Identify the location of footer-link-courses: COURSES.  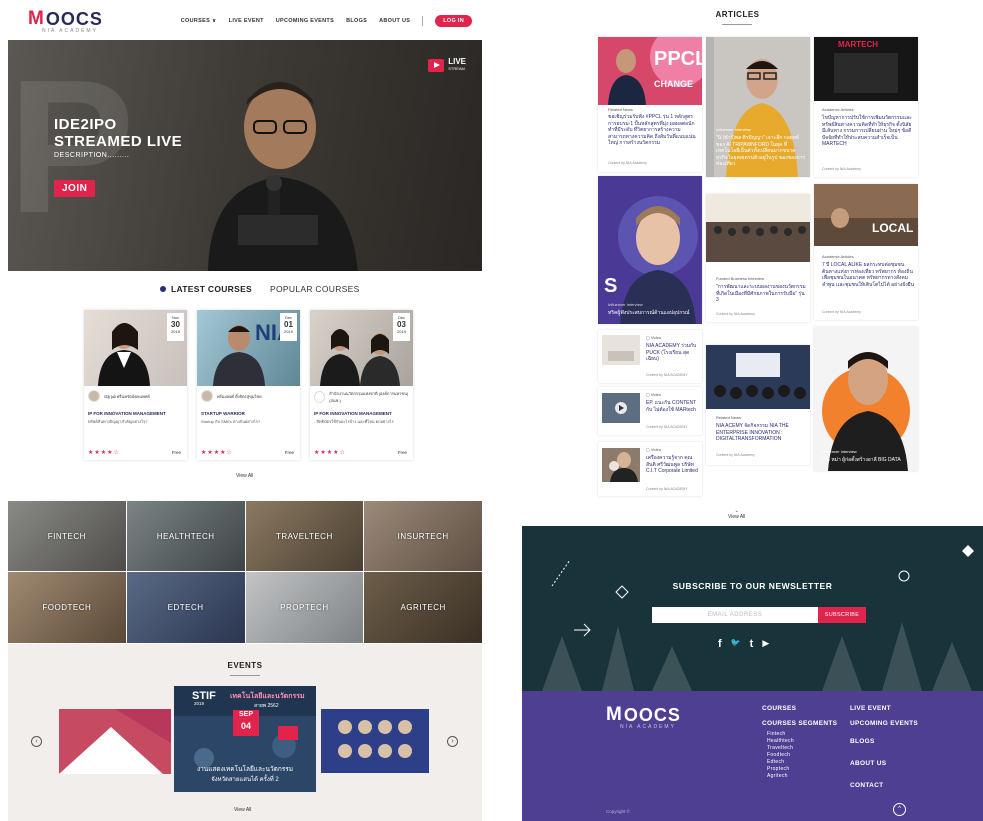
(799, 708).